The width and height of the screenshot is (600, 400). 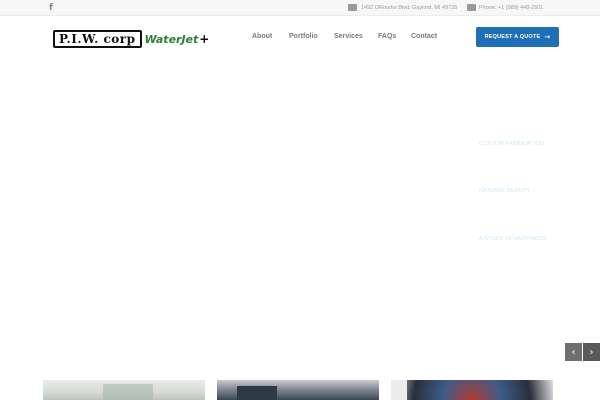 What do you see at coordinates (171, 39) in the screenshot?
I see `logo-sub: WaterJet` at bounding box center [171, 39].